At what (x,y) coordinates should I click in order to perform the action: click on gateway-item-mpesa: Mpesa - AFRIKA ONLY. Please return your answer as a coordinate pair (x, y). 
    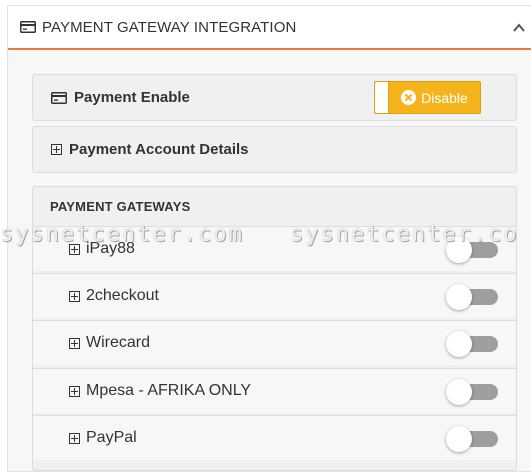
    Looking at the image, I should click on (274, 390).